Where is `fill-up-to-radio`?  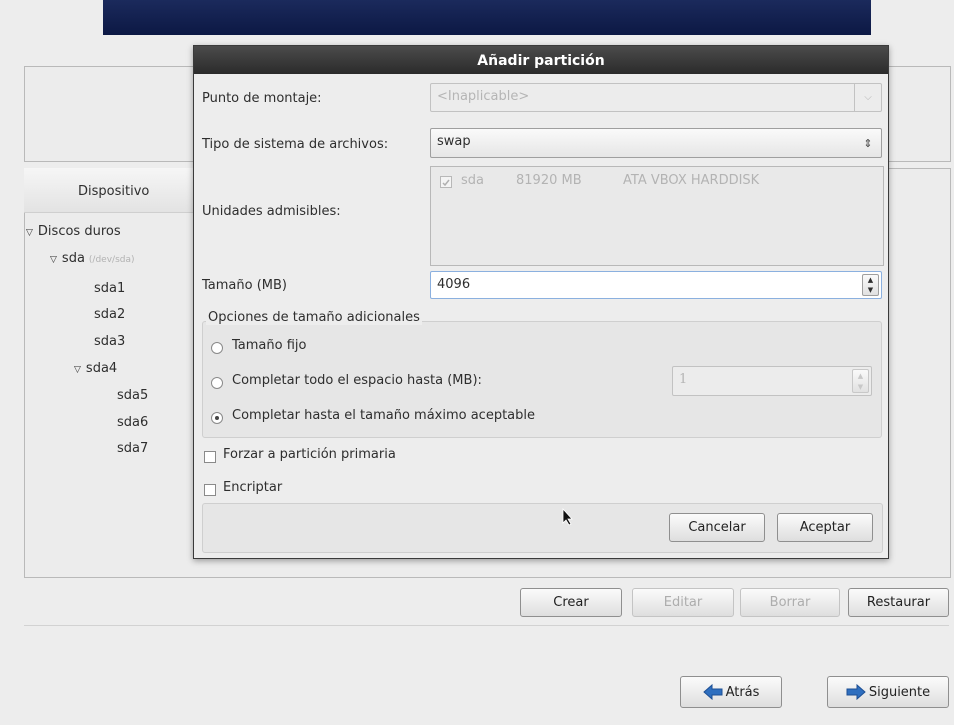
fill-up-to-radio is located at coordinates (217, 383).